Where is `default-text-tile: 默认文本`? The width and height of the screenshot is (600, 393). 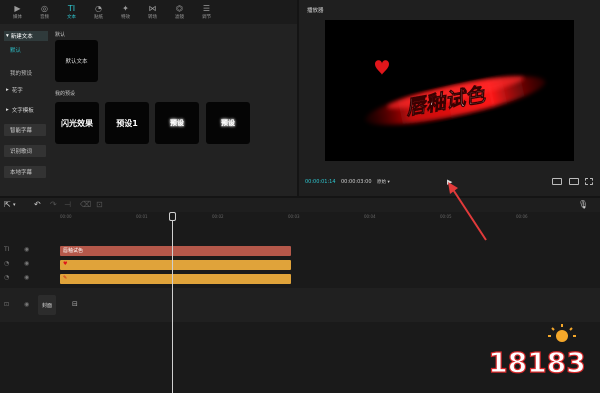 default-text-tile: 默认文本 is located at coordinates (76, 61).